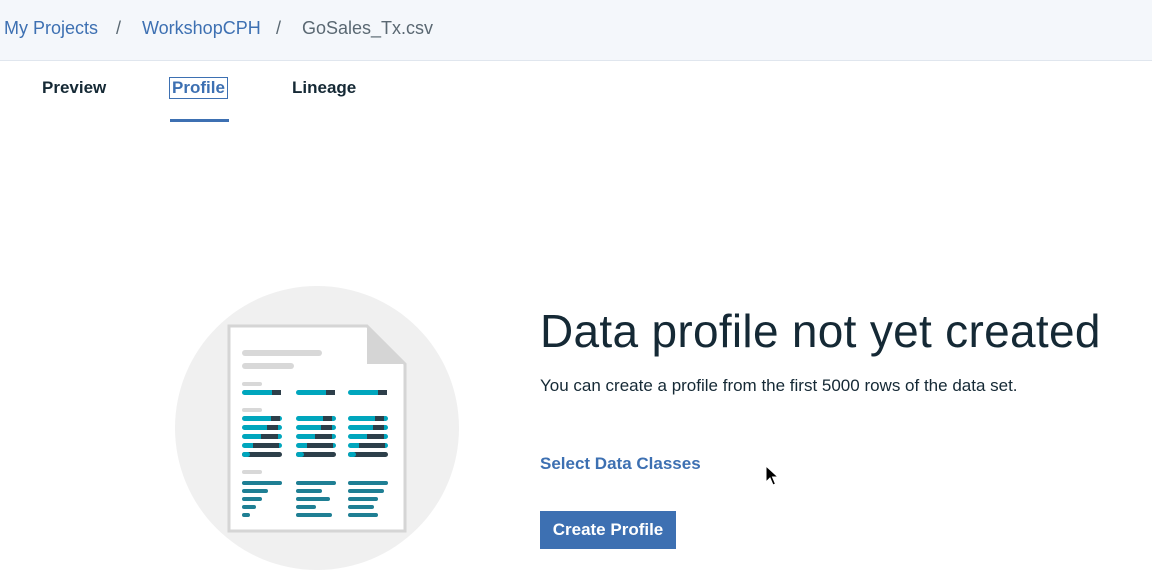 This screenshot has width=1152, height=587. I want to click on tab-preview: Preview, so click(74, 88).